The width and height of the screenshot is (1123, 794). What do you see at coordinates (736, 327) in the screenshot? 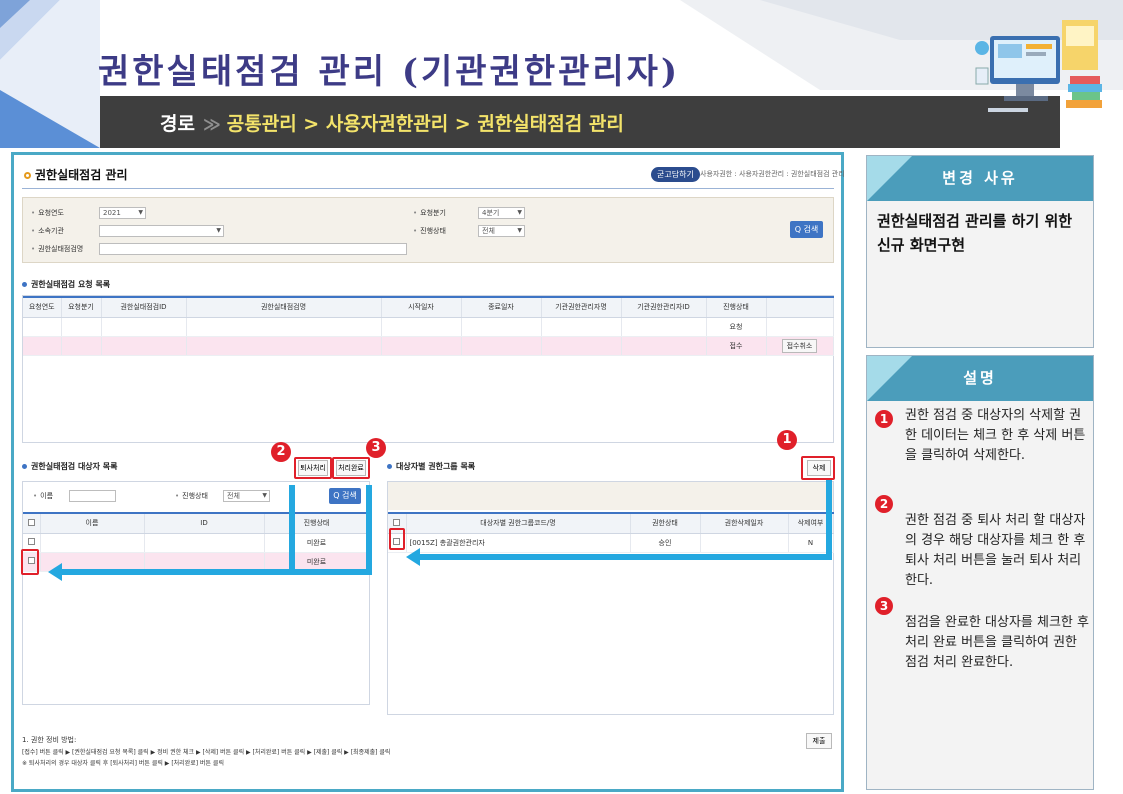
I see `status-cell: 요청` at bounding box center [736, 327].